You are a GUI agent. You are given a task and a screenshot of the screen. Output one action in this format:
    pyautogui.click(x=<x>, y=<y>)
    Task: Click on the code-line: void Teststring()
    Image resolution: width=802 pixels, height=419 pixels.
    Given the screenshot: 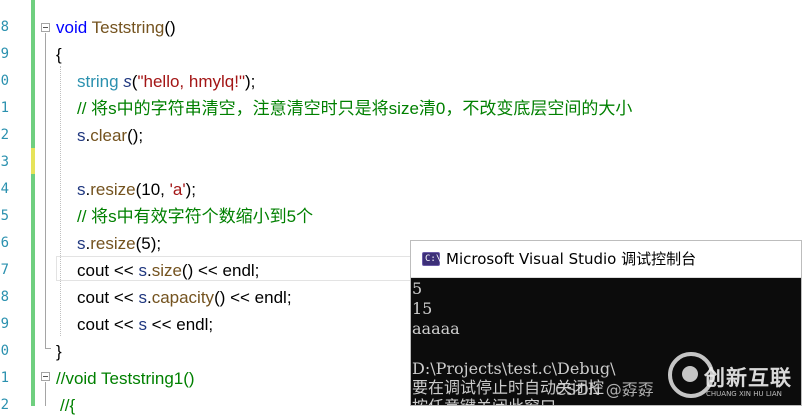 What is the action you would take?
    pyautogui.click(x=116, y=27)
    